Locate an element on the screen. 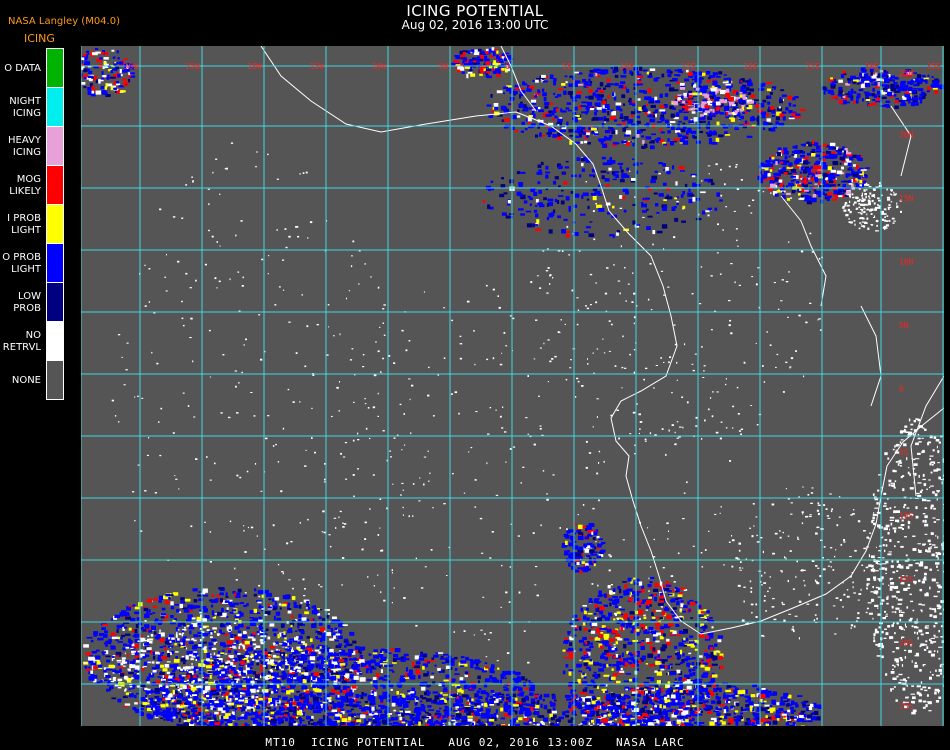 Image resolution: width=950 pixels, height=750 pixels. longitude-label: 30E is located at coordinates (872, 66).